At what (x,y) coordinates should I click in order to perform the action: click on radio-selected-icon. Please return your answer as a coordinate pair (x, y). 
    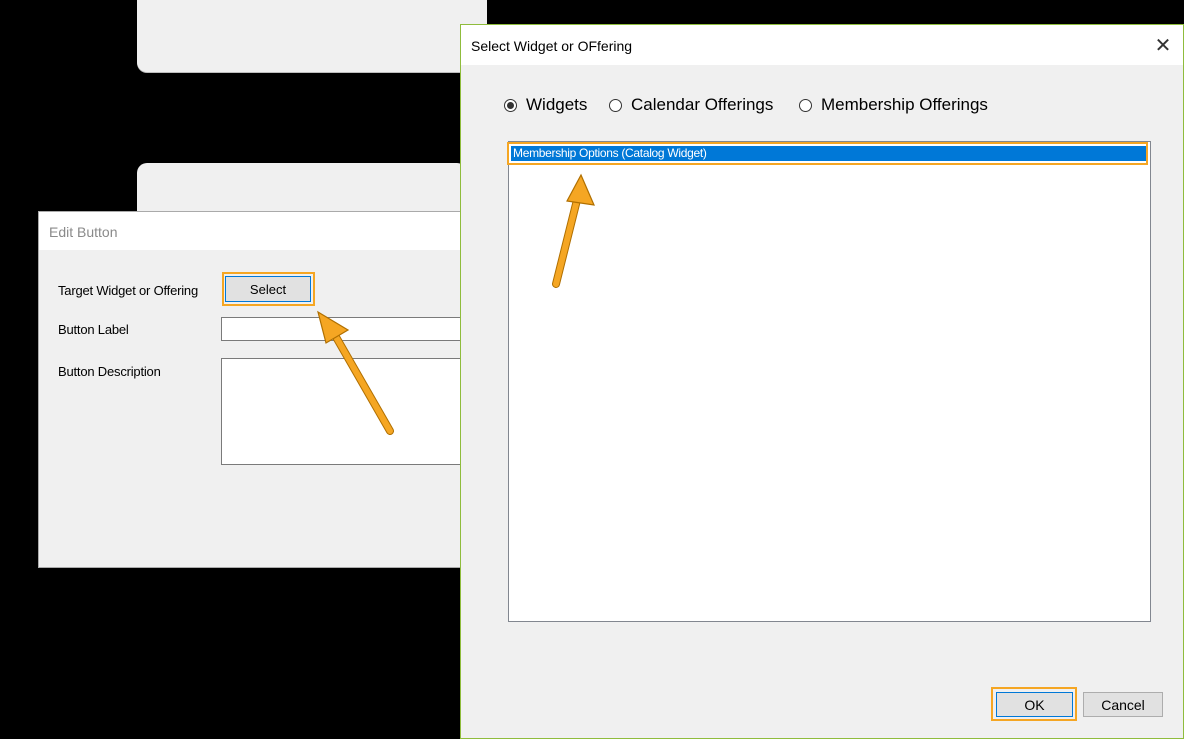
    Looking at the image, I should click on (510, 105).